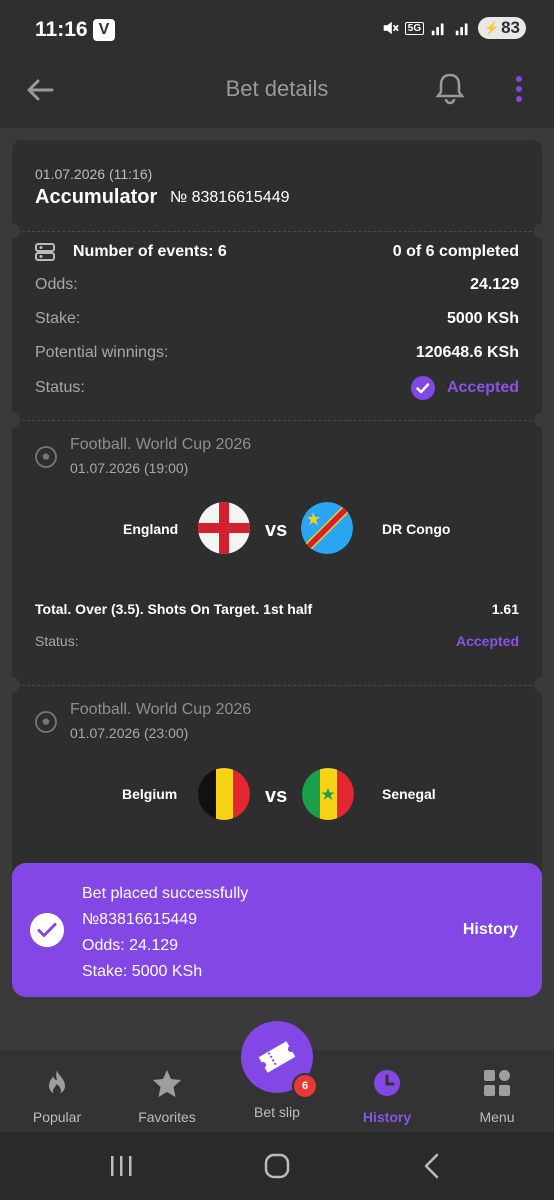  Describe the element at coordinates (167, 1083) in the screenshot. I see `star-icon` at that location.